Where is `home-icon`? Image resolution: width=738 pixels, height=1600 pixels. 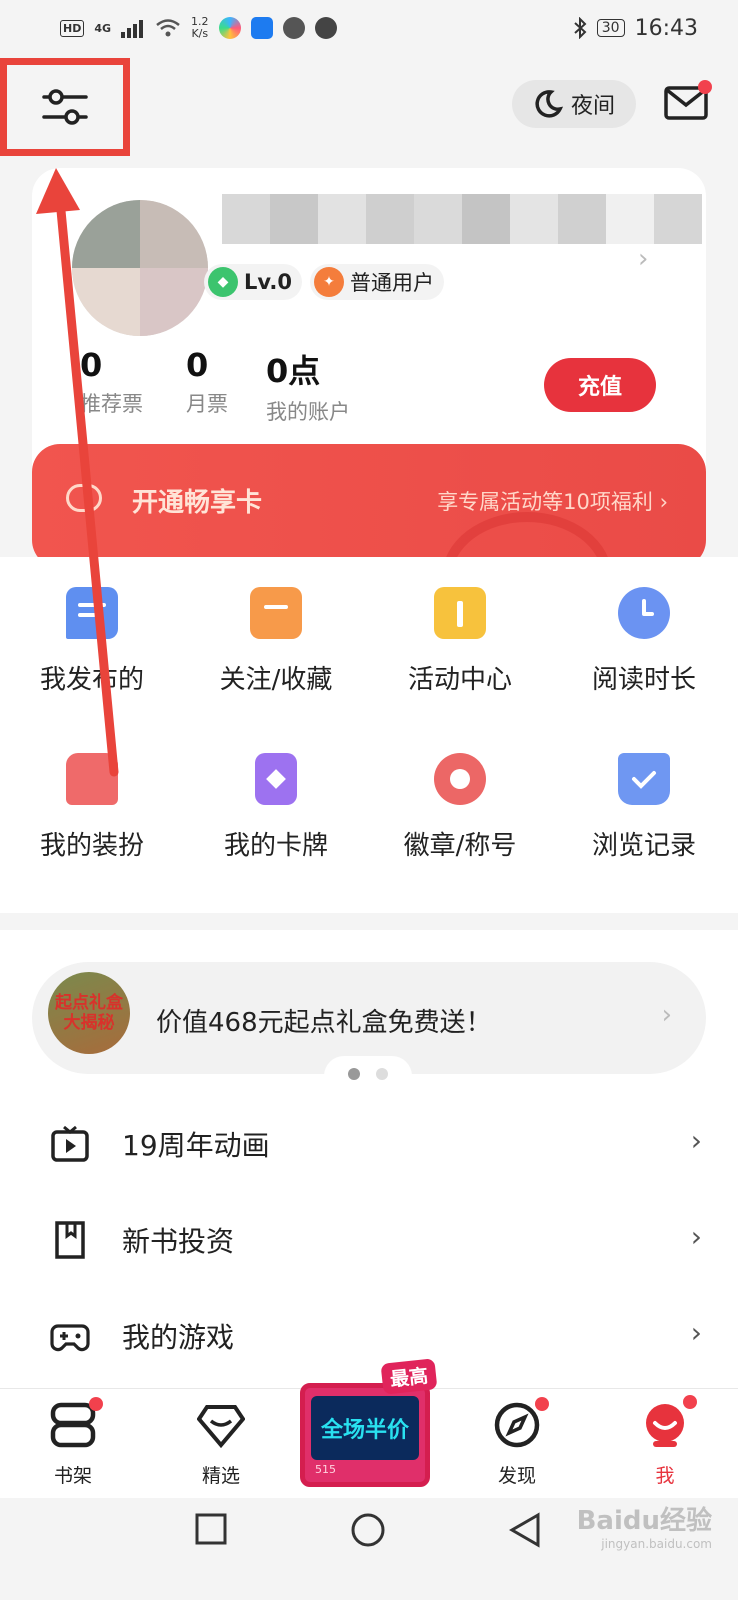
home-icon is located at coordinates (368, 1530).